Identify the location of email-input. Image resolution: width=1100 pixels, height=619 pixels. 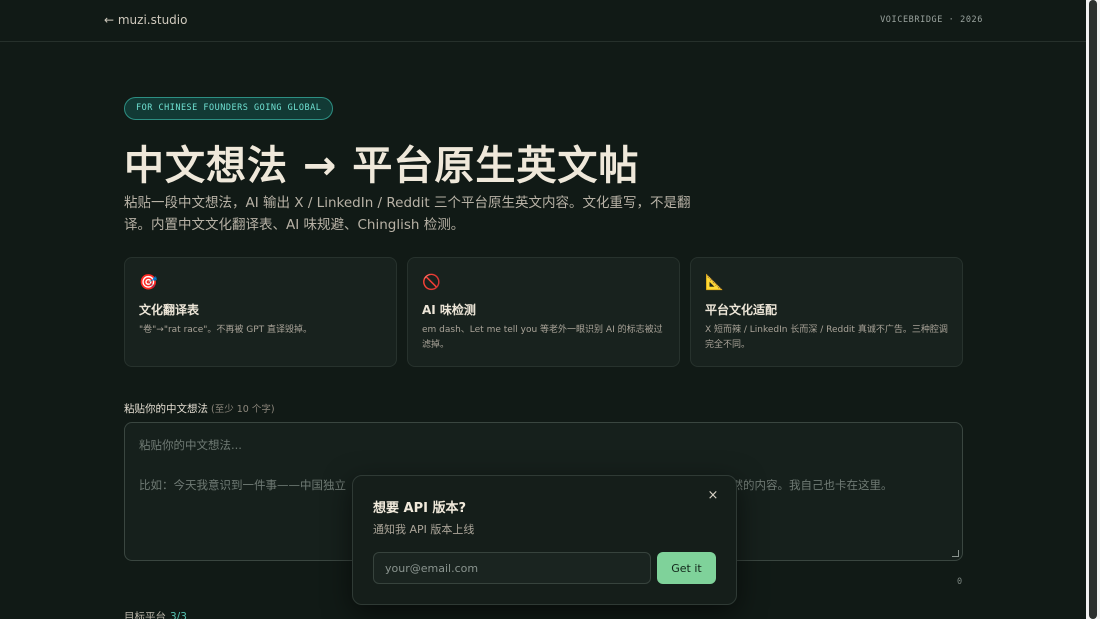
(512, 568).